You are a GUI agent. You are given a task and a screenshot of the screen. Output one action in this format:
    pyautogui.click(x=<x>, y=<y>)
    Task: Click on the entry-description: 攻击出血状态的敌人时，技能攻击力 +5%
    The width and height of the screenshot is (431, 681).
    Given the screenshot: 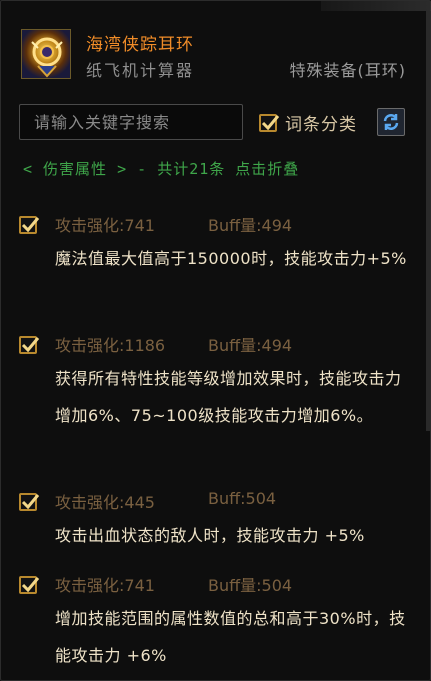 What is the action you would take?
    pyautogui.click(x=210, y=535)
    